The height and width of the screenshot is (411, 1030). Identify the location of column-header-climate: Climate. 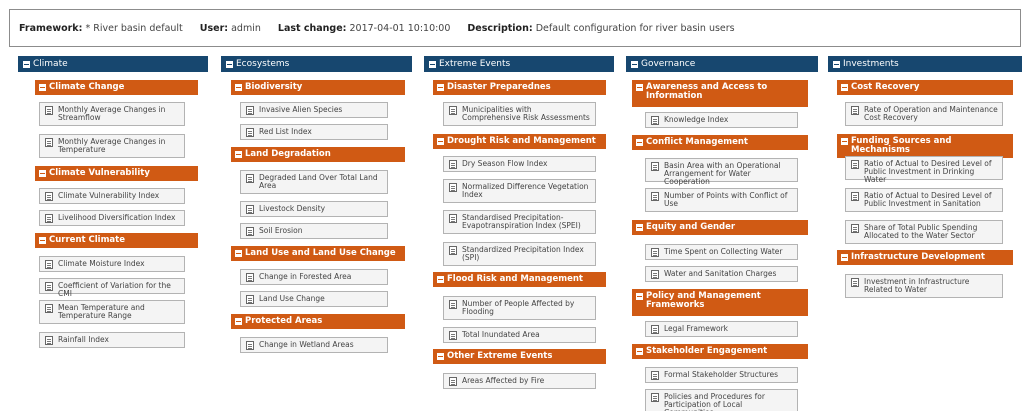
(113, 64).